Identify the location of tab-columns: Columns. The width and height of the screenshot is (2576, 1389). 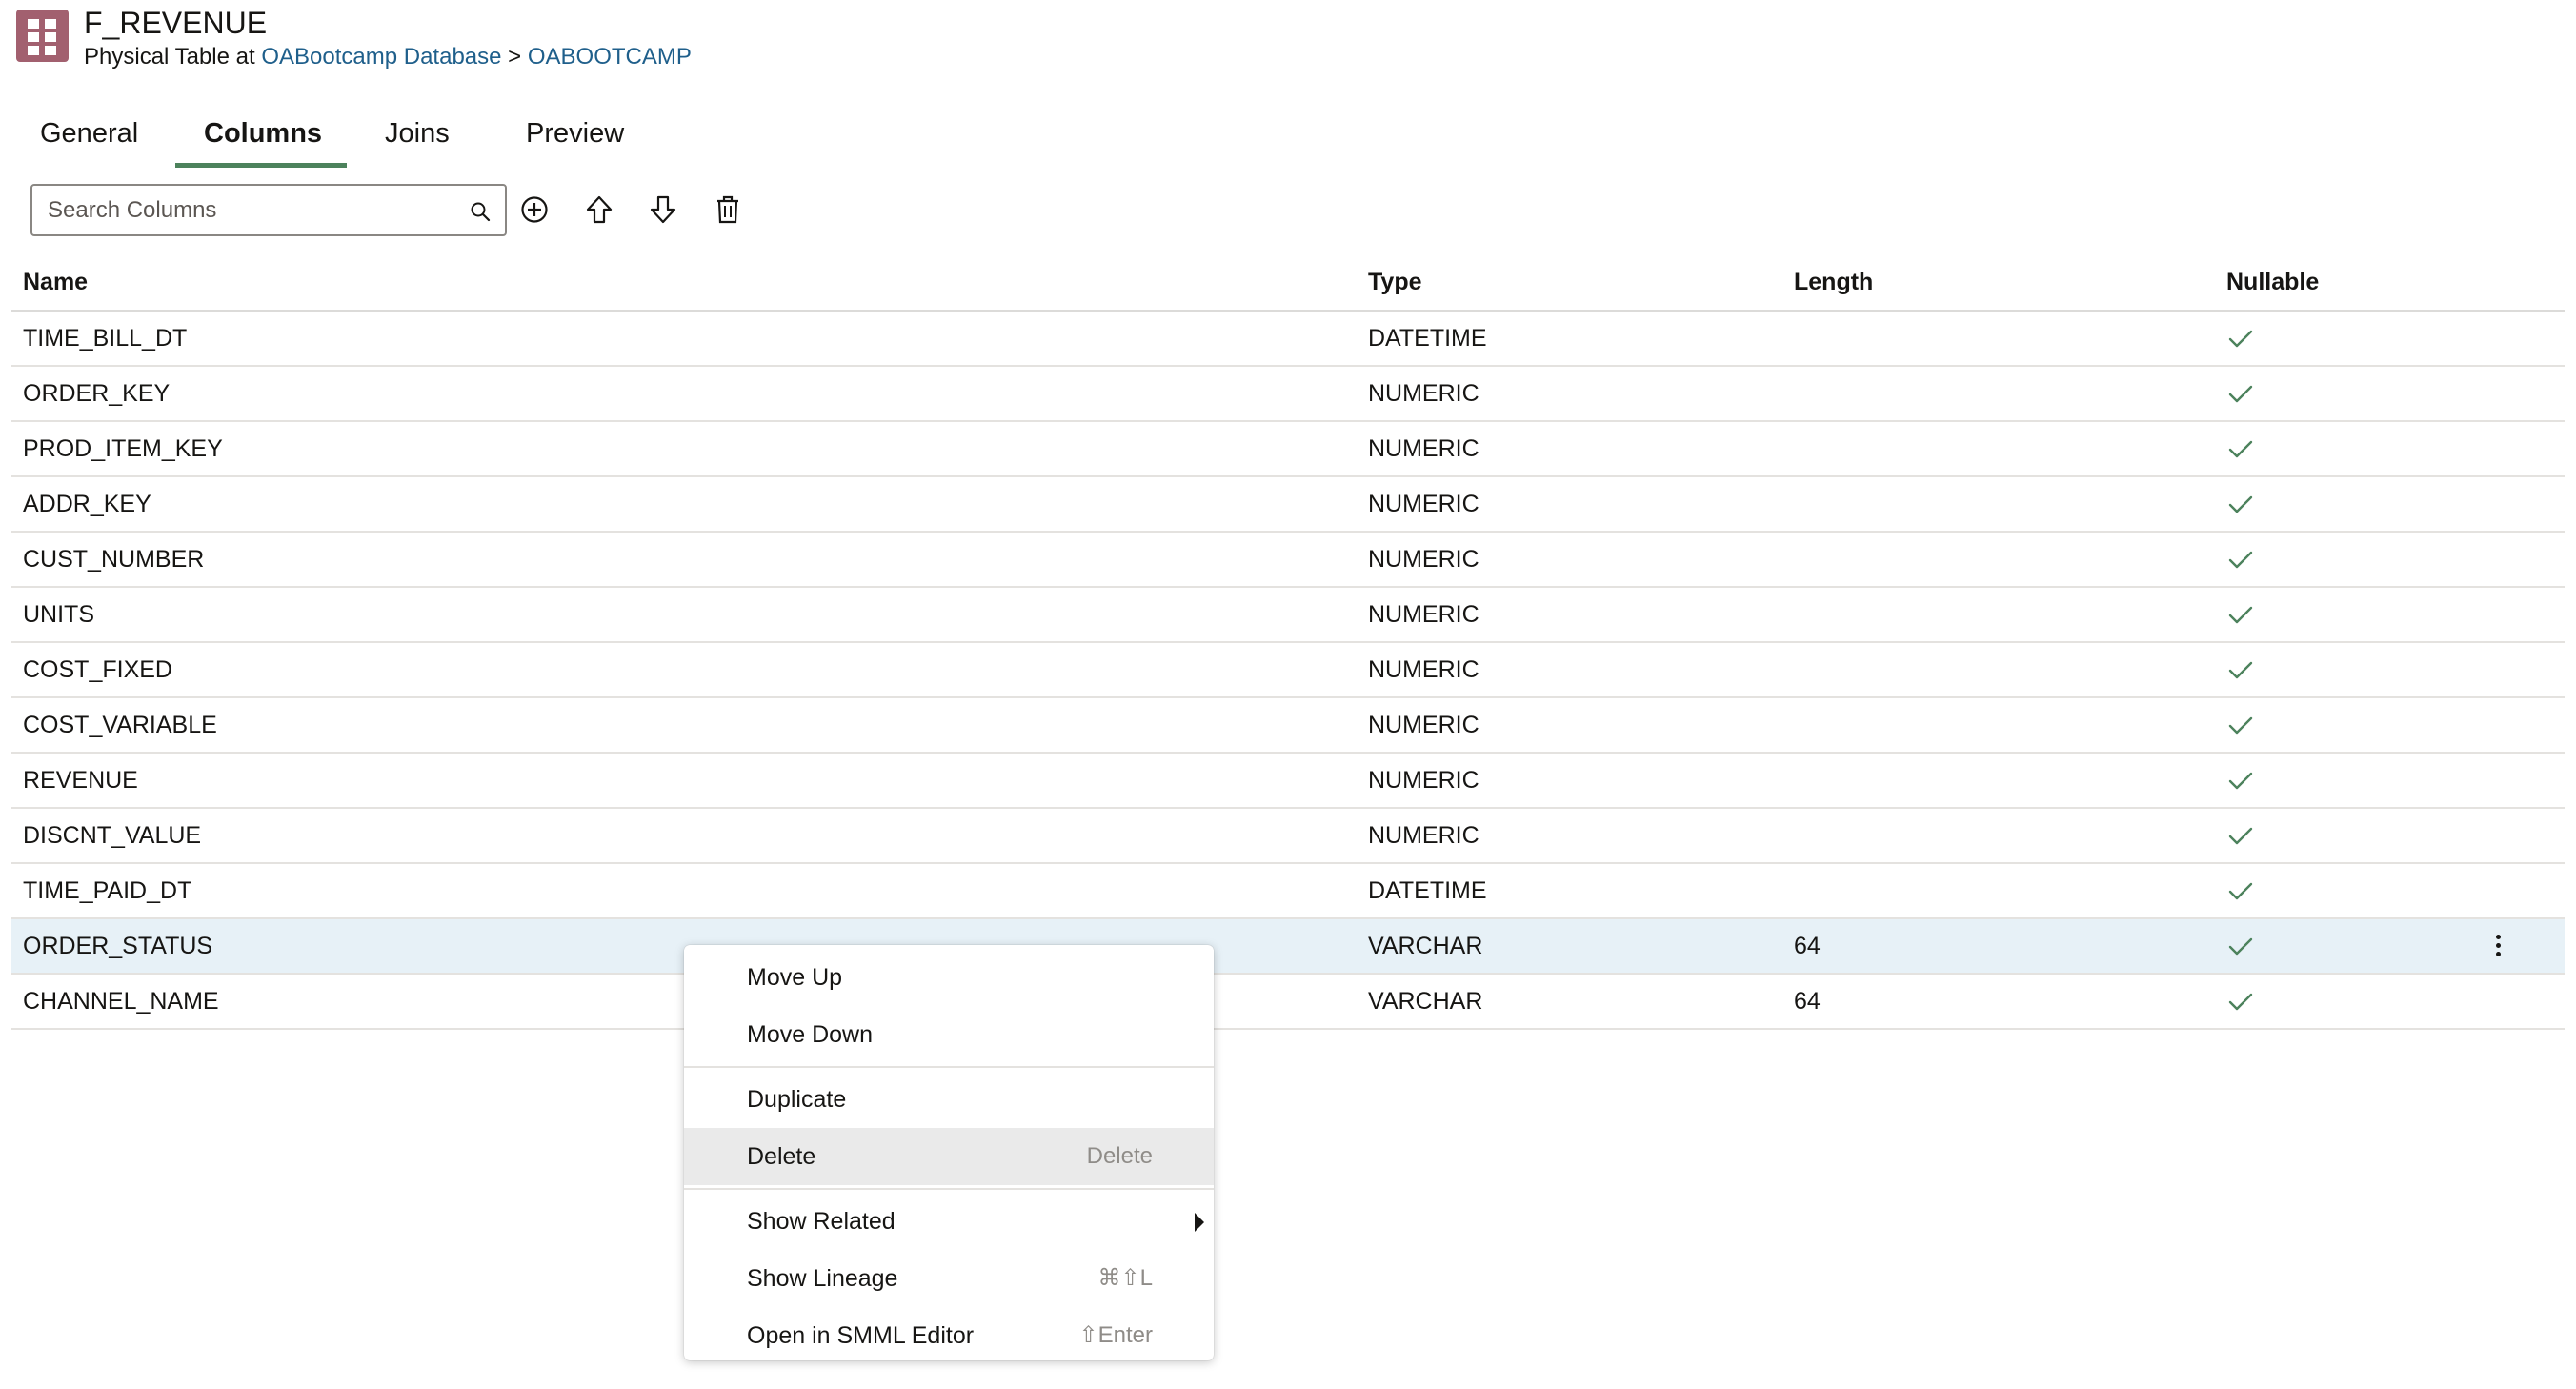
(261, 140).